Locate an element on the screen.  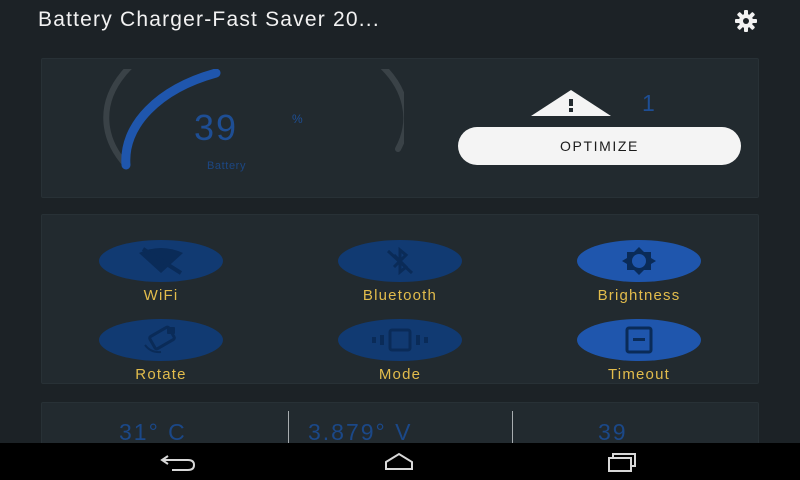
navigation-bar is located at coordinates (400, 461).